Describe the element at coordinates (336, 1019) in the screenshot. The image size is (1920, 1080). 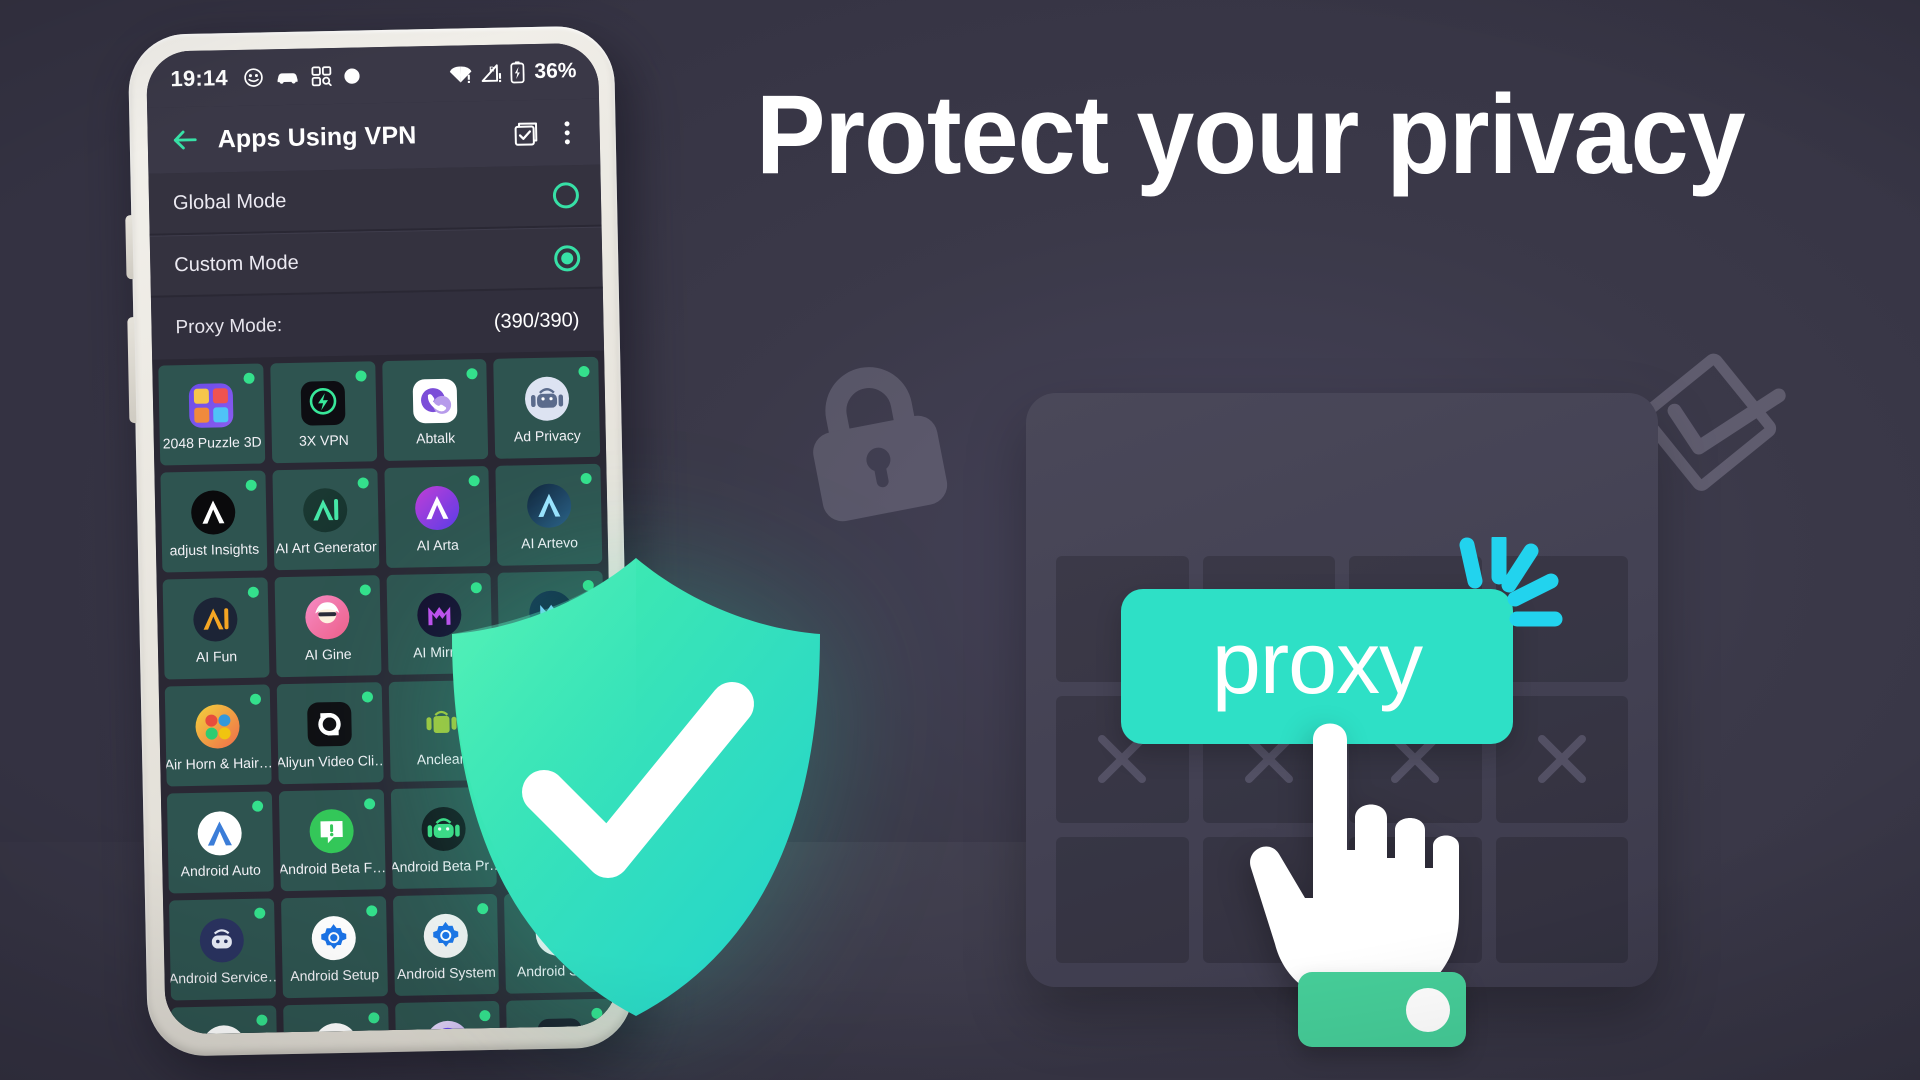
I see `app-tile: AndroidSettings` at that location.